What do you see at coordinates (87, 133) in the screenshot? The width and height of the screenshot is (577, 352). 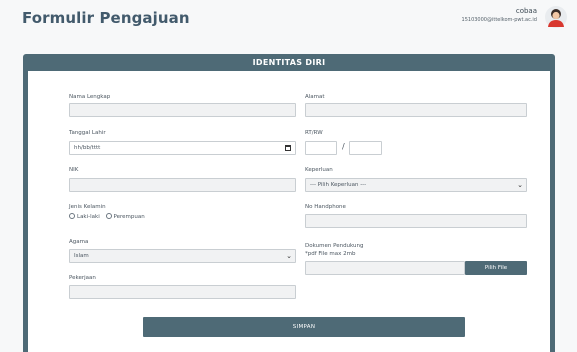 I see `tanggal-label: Tanggal Lahir` at bounding box center [87, 133].